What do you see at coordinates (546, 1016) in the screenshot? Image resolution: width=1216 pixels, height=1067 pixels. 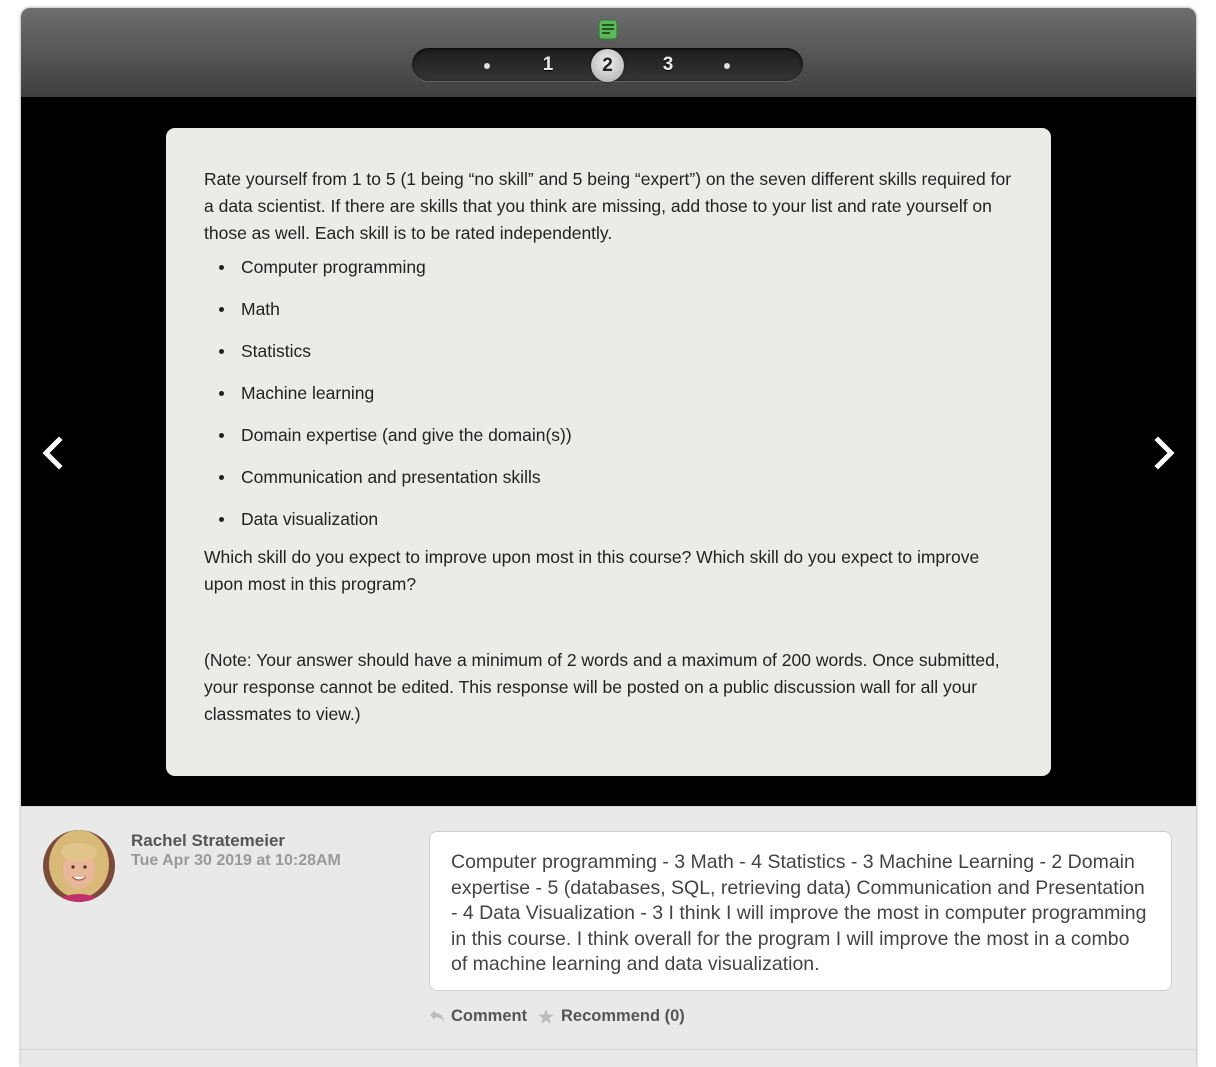 I see `star-icon` at bounding box center [546, 1016].